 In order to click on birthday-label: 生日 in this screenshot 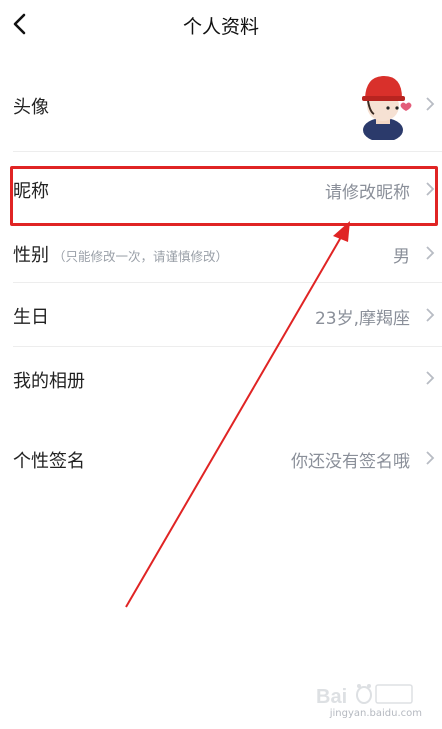, I will do `click(31, 317)`.